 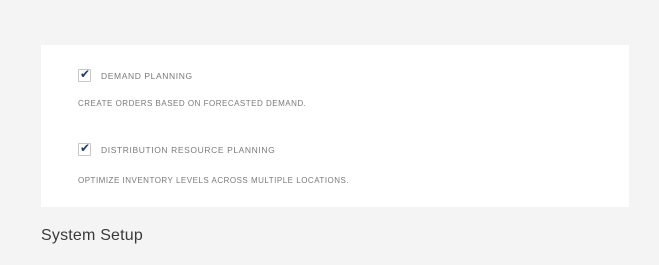 I want to click on page-title: System Setup, so click(x=92, y=235).